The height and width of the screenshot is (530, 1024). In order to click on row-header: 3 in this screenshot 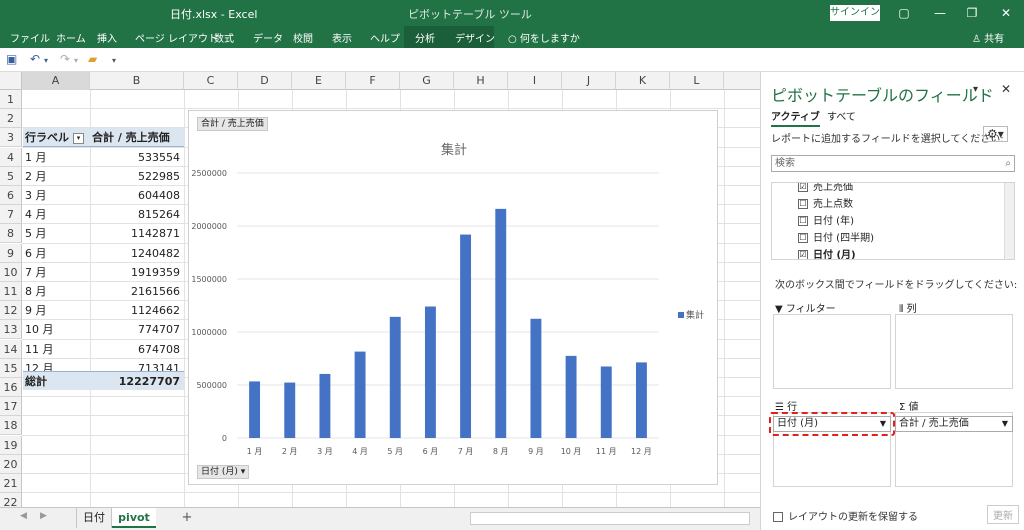, I will do `click(11, 138)`.